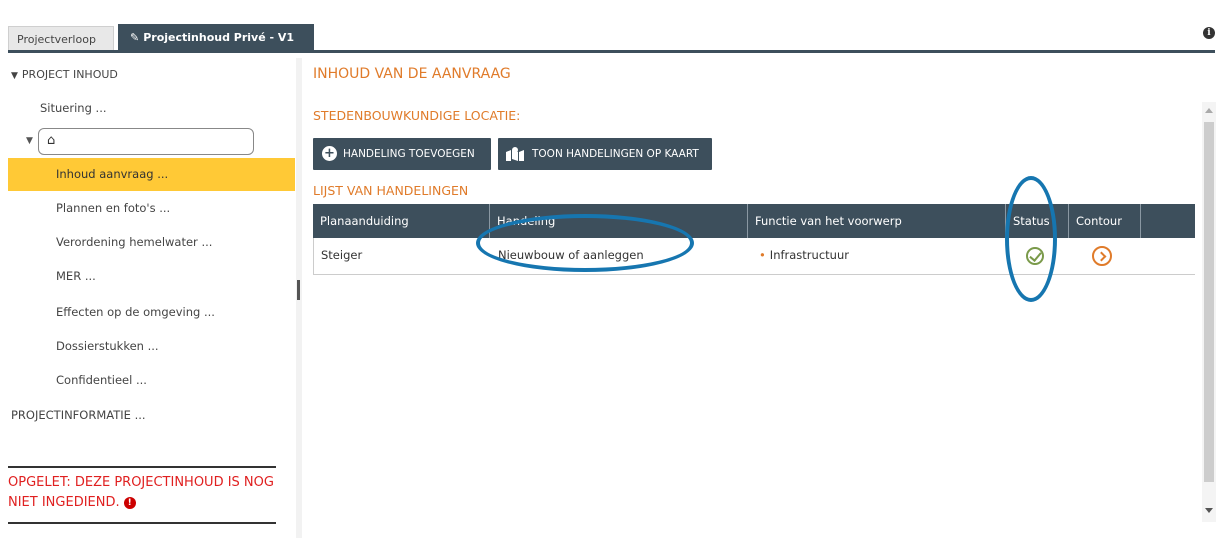 The height and width of the screenshot is (543, 1223). Describe the element at coordinates (219, 37) in the screenshot. I see `tab-label: Projectinhoud Privé - V1` at that location.